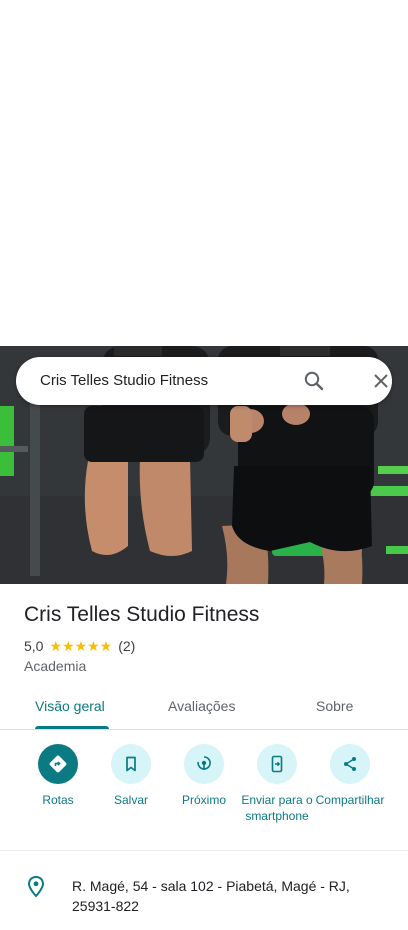 The width and height of the screenshot is (408, 930). What do you see at coordinates (142, 614) in the screenshot?
I see `place-title: Cris Telles Studio Fitness` at bounding box center [142, 614].